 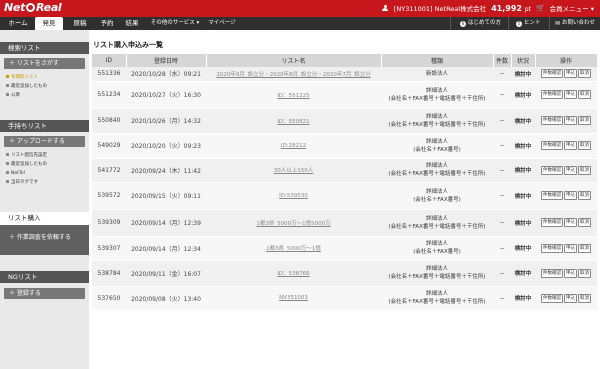 I want to click on sidebar-item-public: 公衆, so click(x=13, y=95).